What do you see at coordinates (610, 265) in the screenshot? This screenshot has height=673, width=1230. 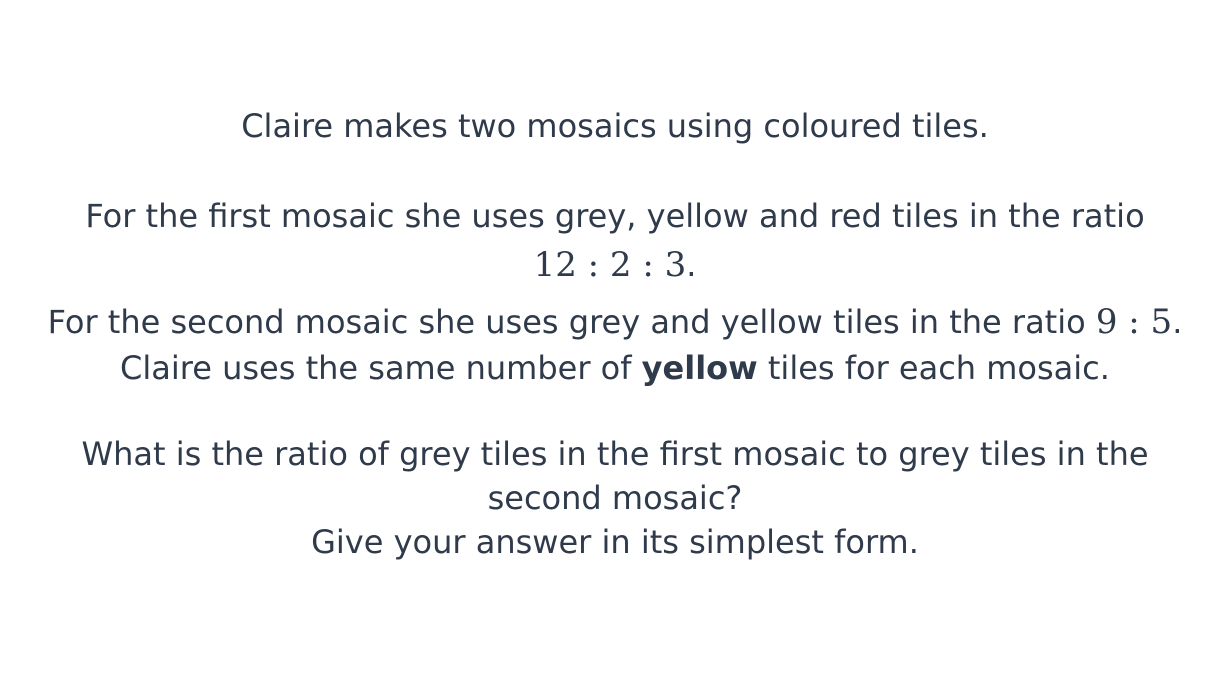 I see `first-ratio: 12 : 2 : 3` at bounding box center [610, 265].